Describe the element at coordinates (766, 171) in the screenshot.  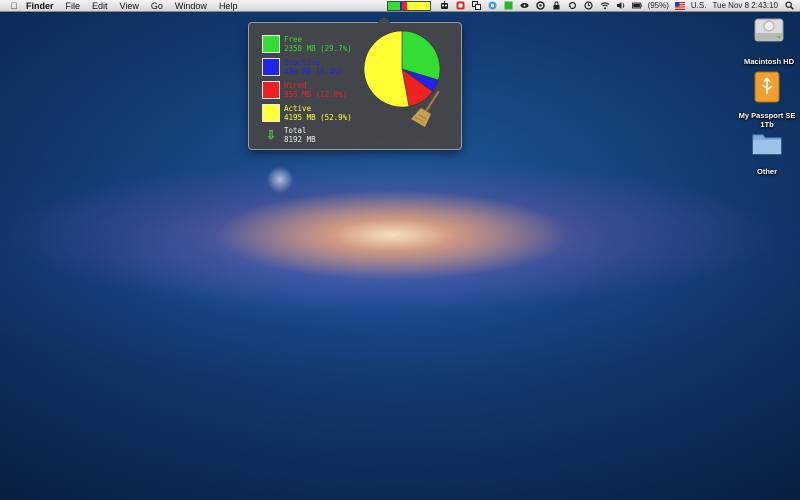
I see `other-label: Other` at that location.